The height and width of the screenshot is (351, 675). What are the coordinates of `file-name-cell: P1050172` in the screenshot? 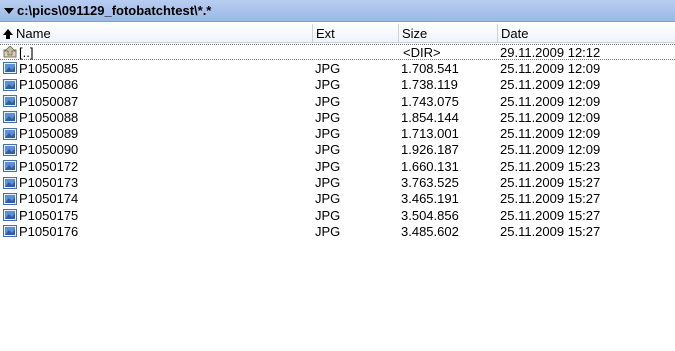 It's located at (156, 166).